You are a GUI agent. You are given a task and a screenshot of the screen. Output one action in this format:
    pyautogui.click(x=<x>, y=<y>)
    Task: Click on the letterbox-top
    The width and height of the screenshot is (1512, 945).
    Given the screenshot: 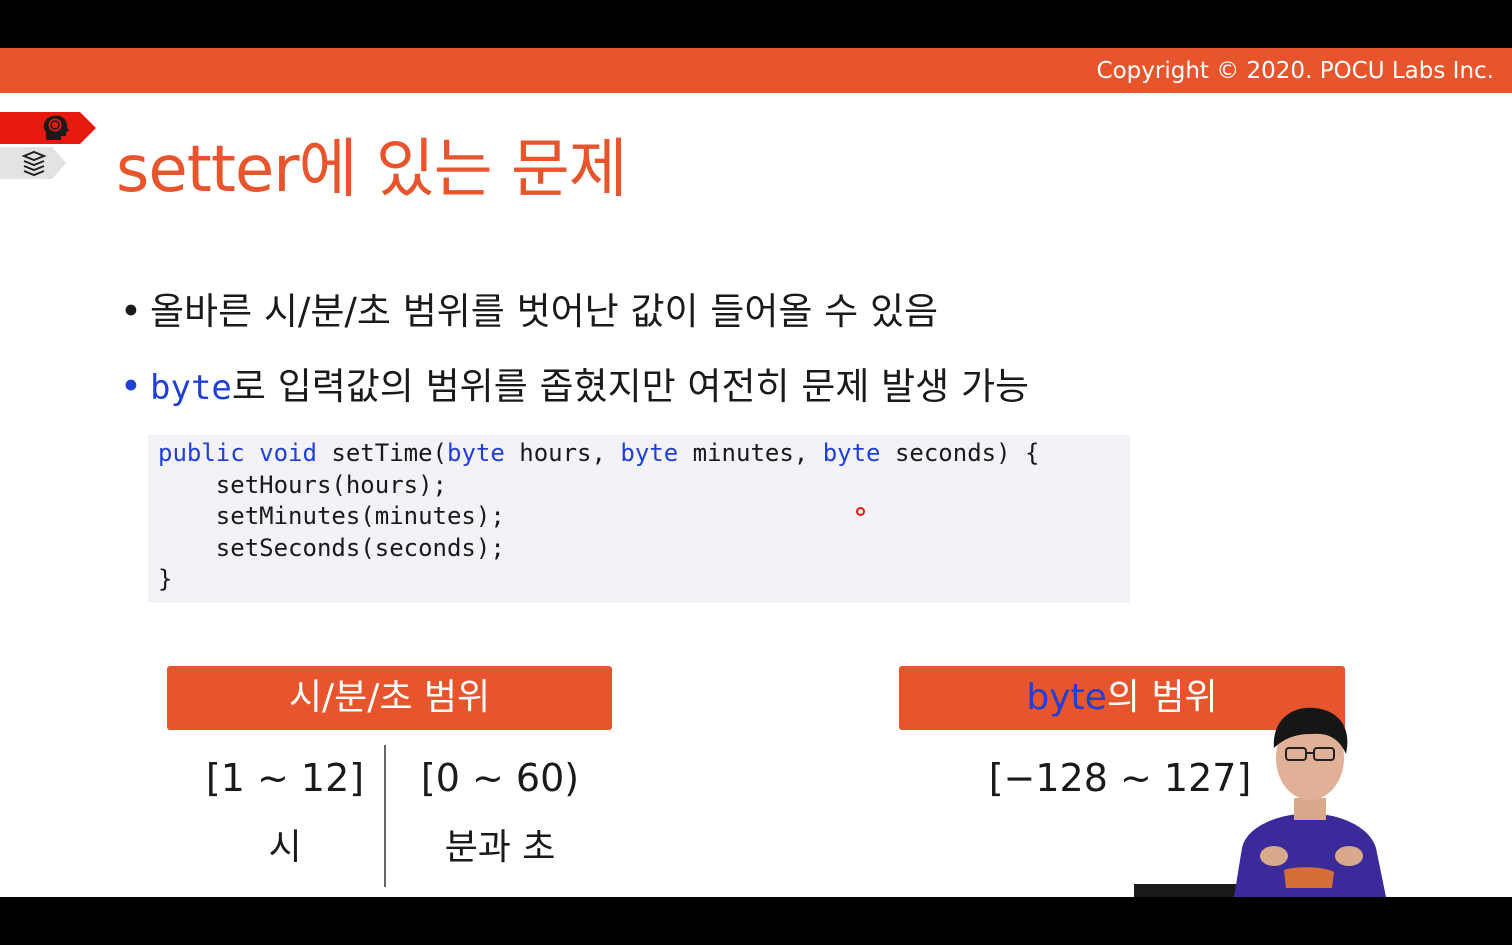 What is the action you would take?
    pyautogui.click(x=756, y=24)
    